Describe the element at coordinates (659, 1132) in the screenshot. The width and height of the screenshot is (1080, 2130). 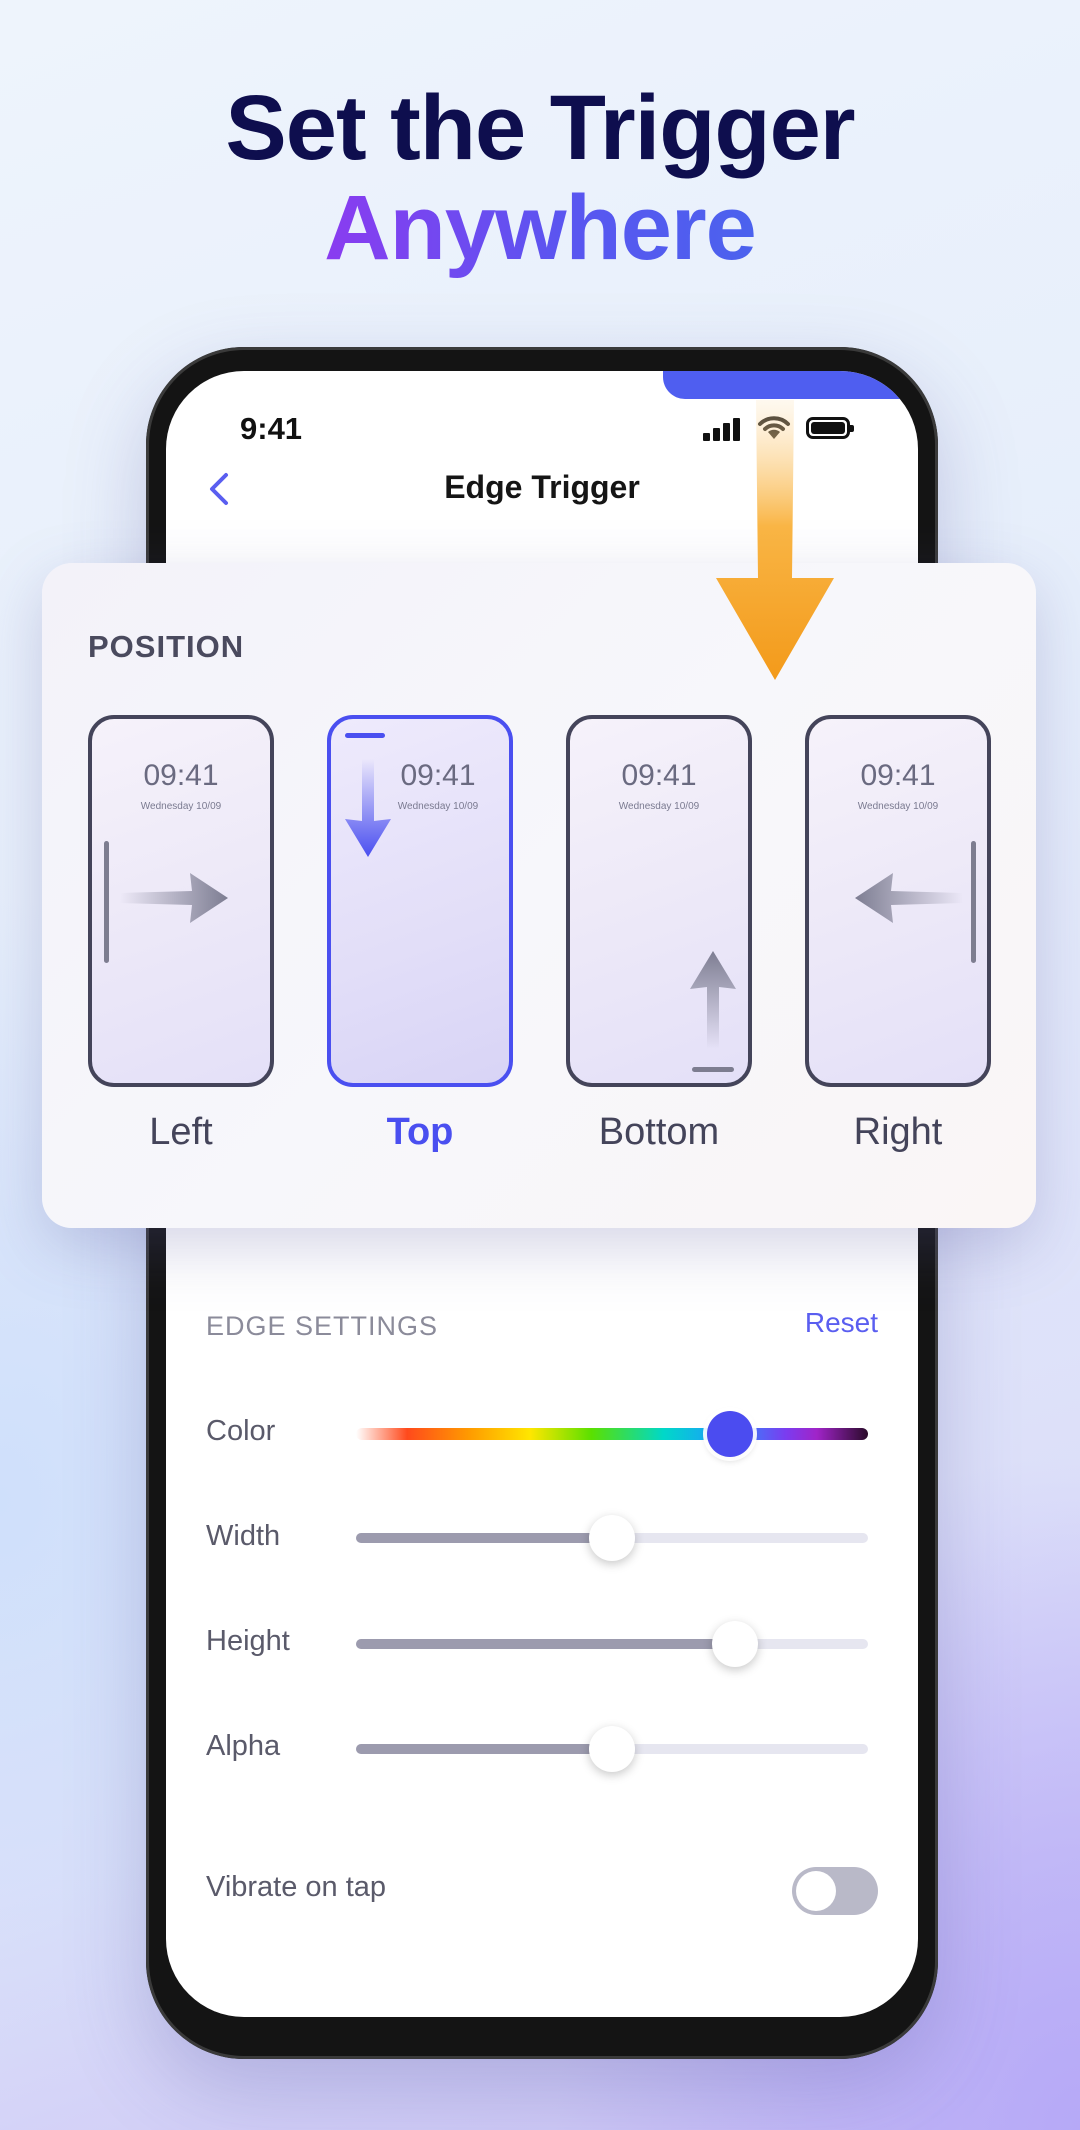
I see `position-label-bottom: Bottom` at that location.